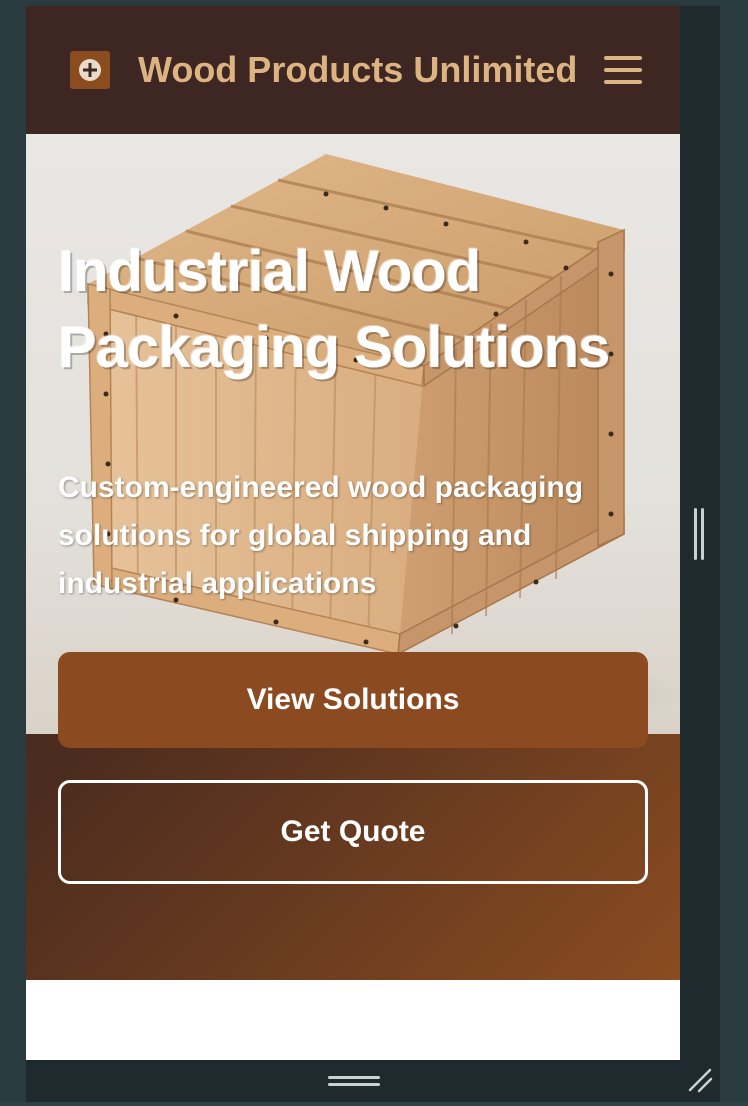 This screenshot has width=748, height=1106. I want to click on device-frame-edge, so click(374, 1104).